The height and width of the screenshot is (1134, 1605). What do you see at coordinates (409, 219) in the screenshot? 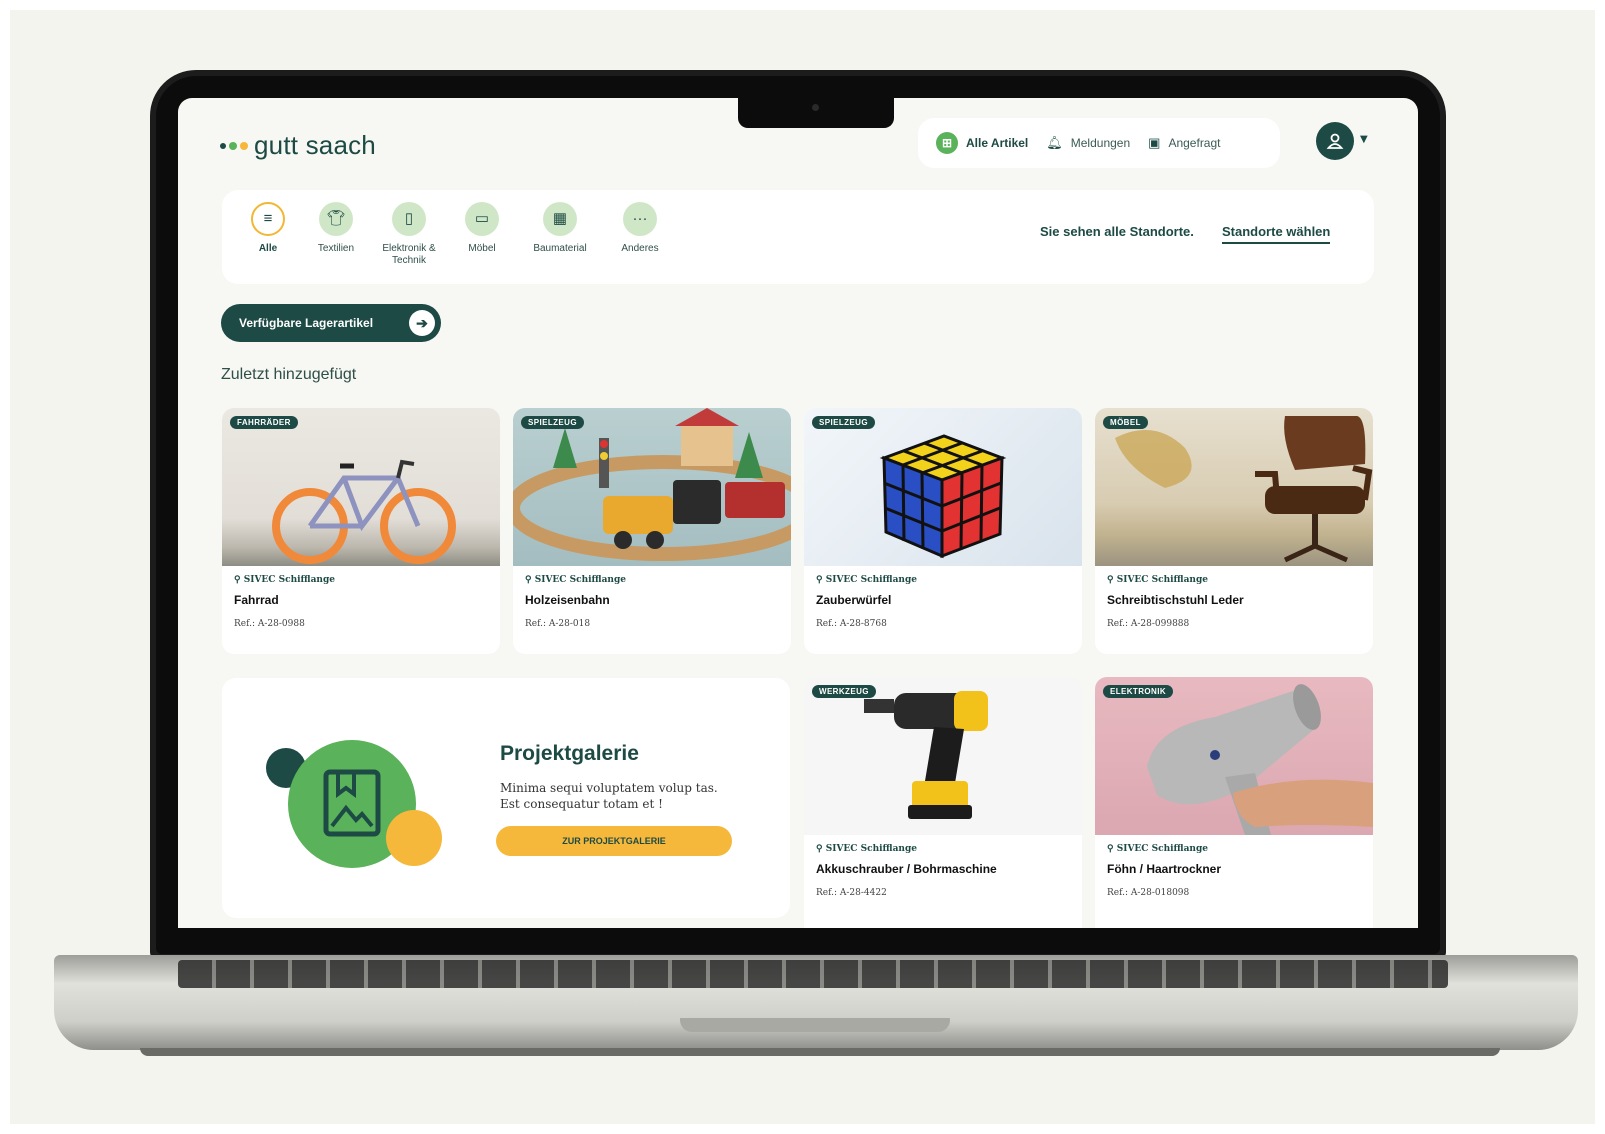
I see `phone-icon: ▯` at bounding box center [409, 219].